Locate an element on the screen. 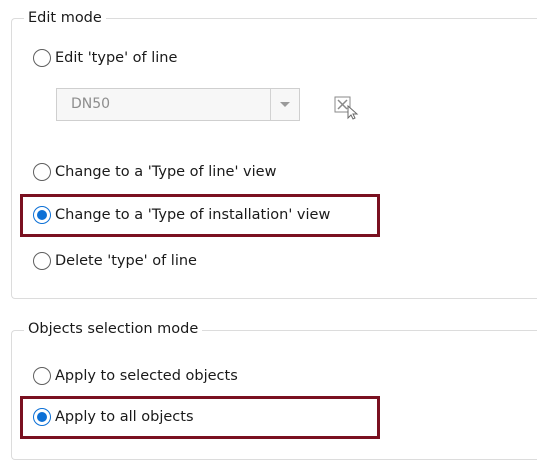  edit-type-of-line-radio is located at coordinates (42, 58).